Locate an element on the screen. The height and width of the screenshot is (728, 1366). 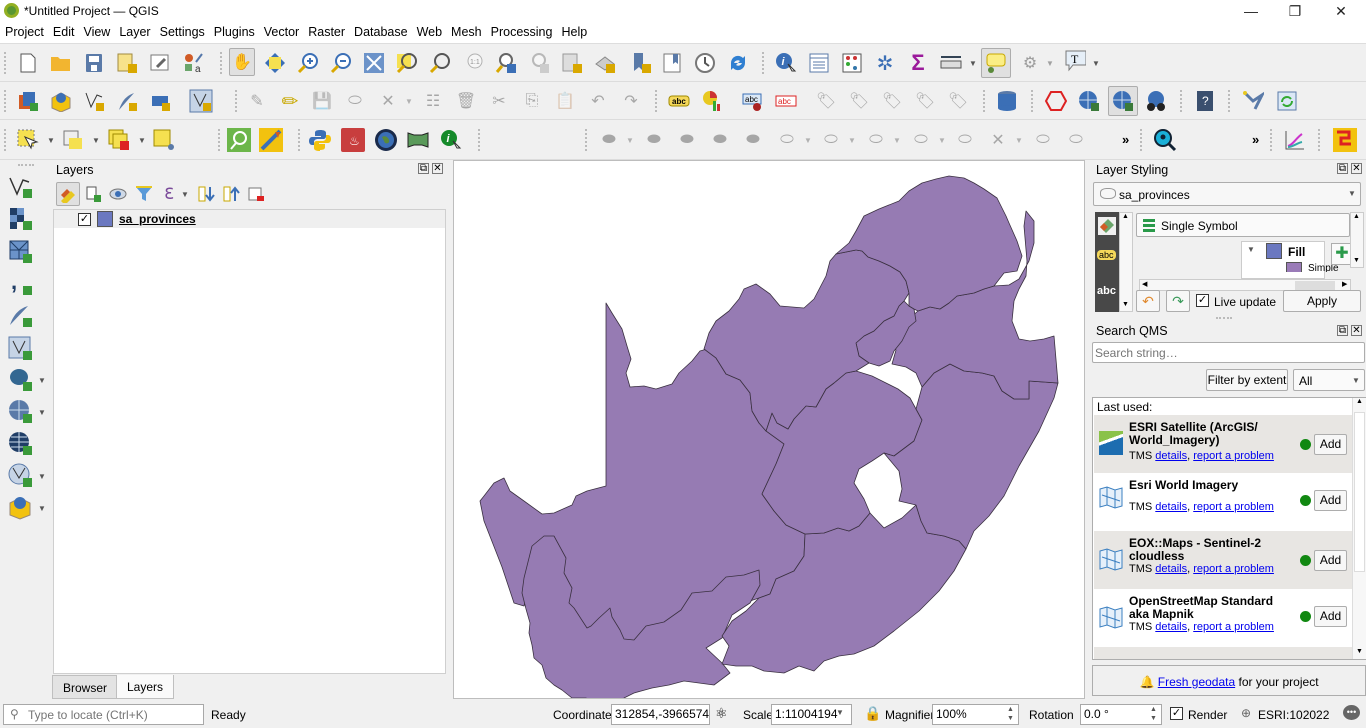
new-3d-map-view-icon is located at coordinates (605, 63).